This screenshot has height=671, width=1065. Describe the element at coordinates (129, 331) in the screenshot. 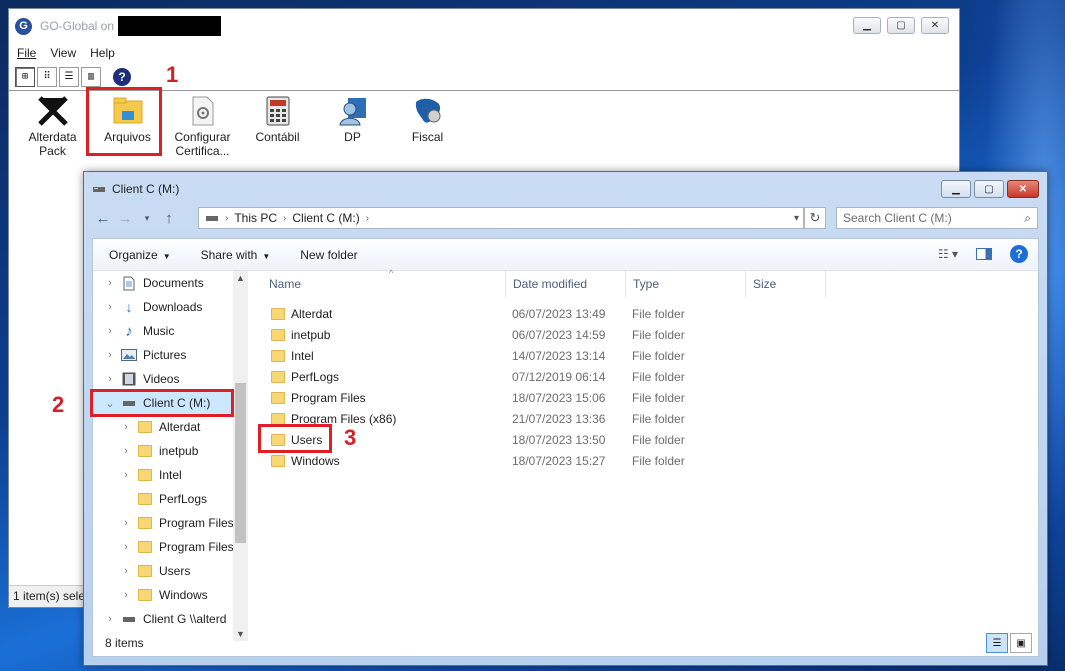

I see `music-icon: ♪` at that location.